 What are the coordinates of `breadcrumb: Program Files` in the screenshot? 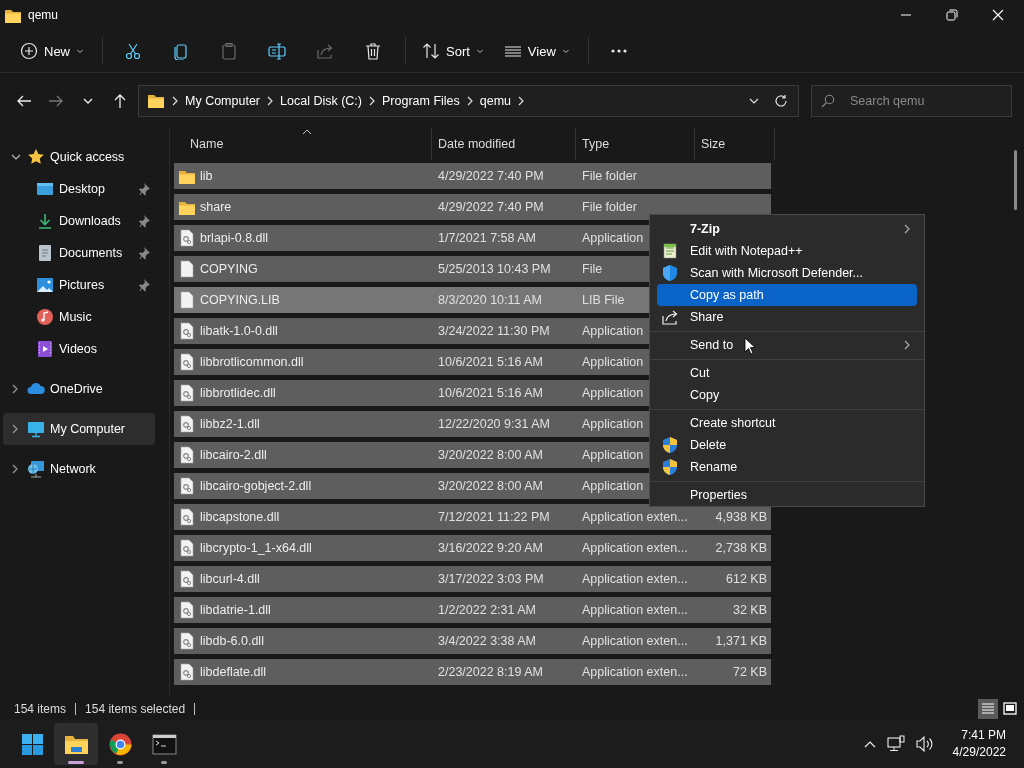 It's located at (421, 100).